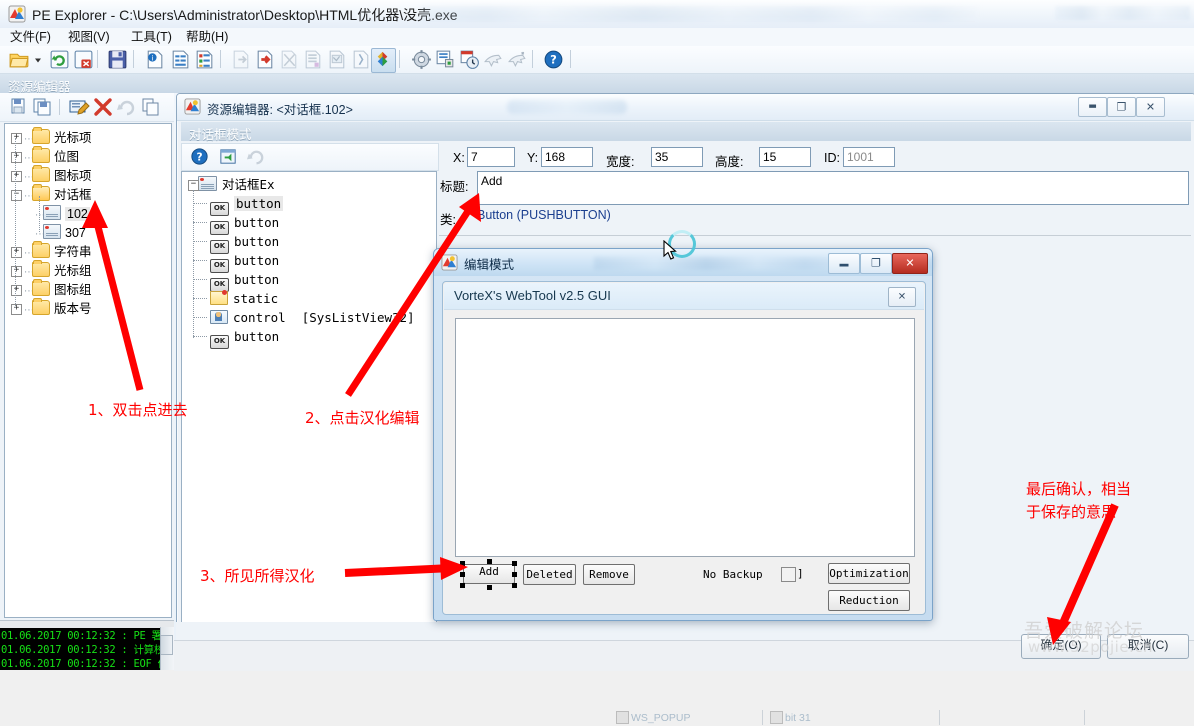  What do you see at coordinates (257, 222) in the screenshot?
I see `control-item-label: button` at bounding box center [257, 222].